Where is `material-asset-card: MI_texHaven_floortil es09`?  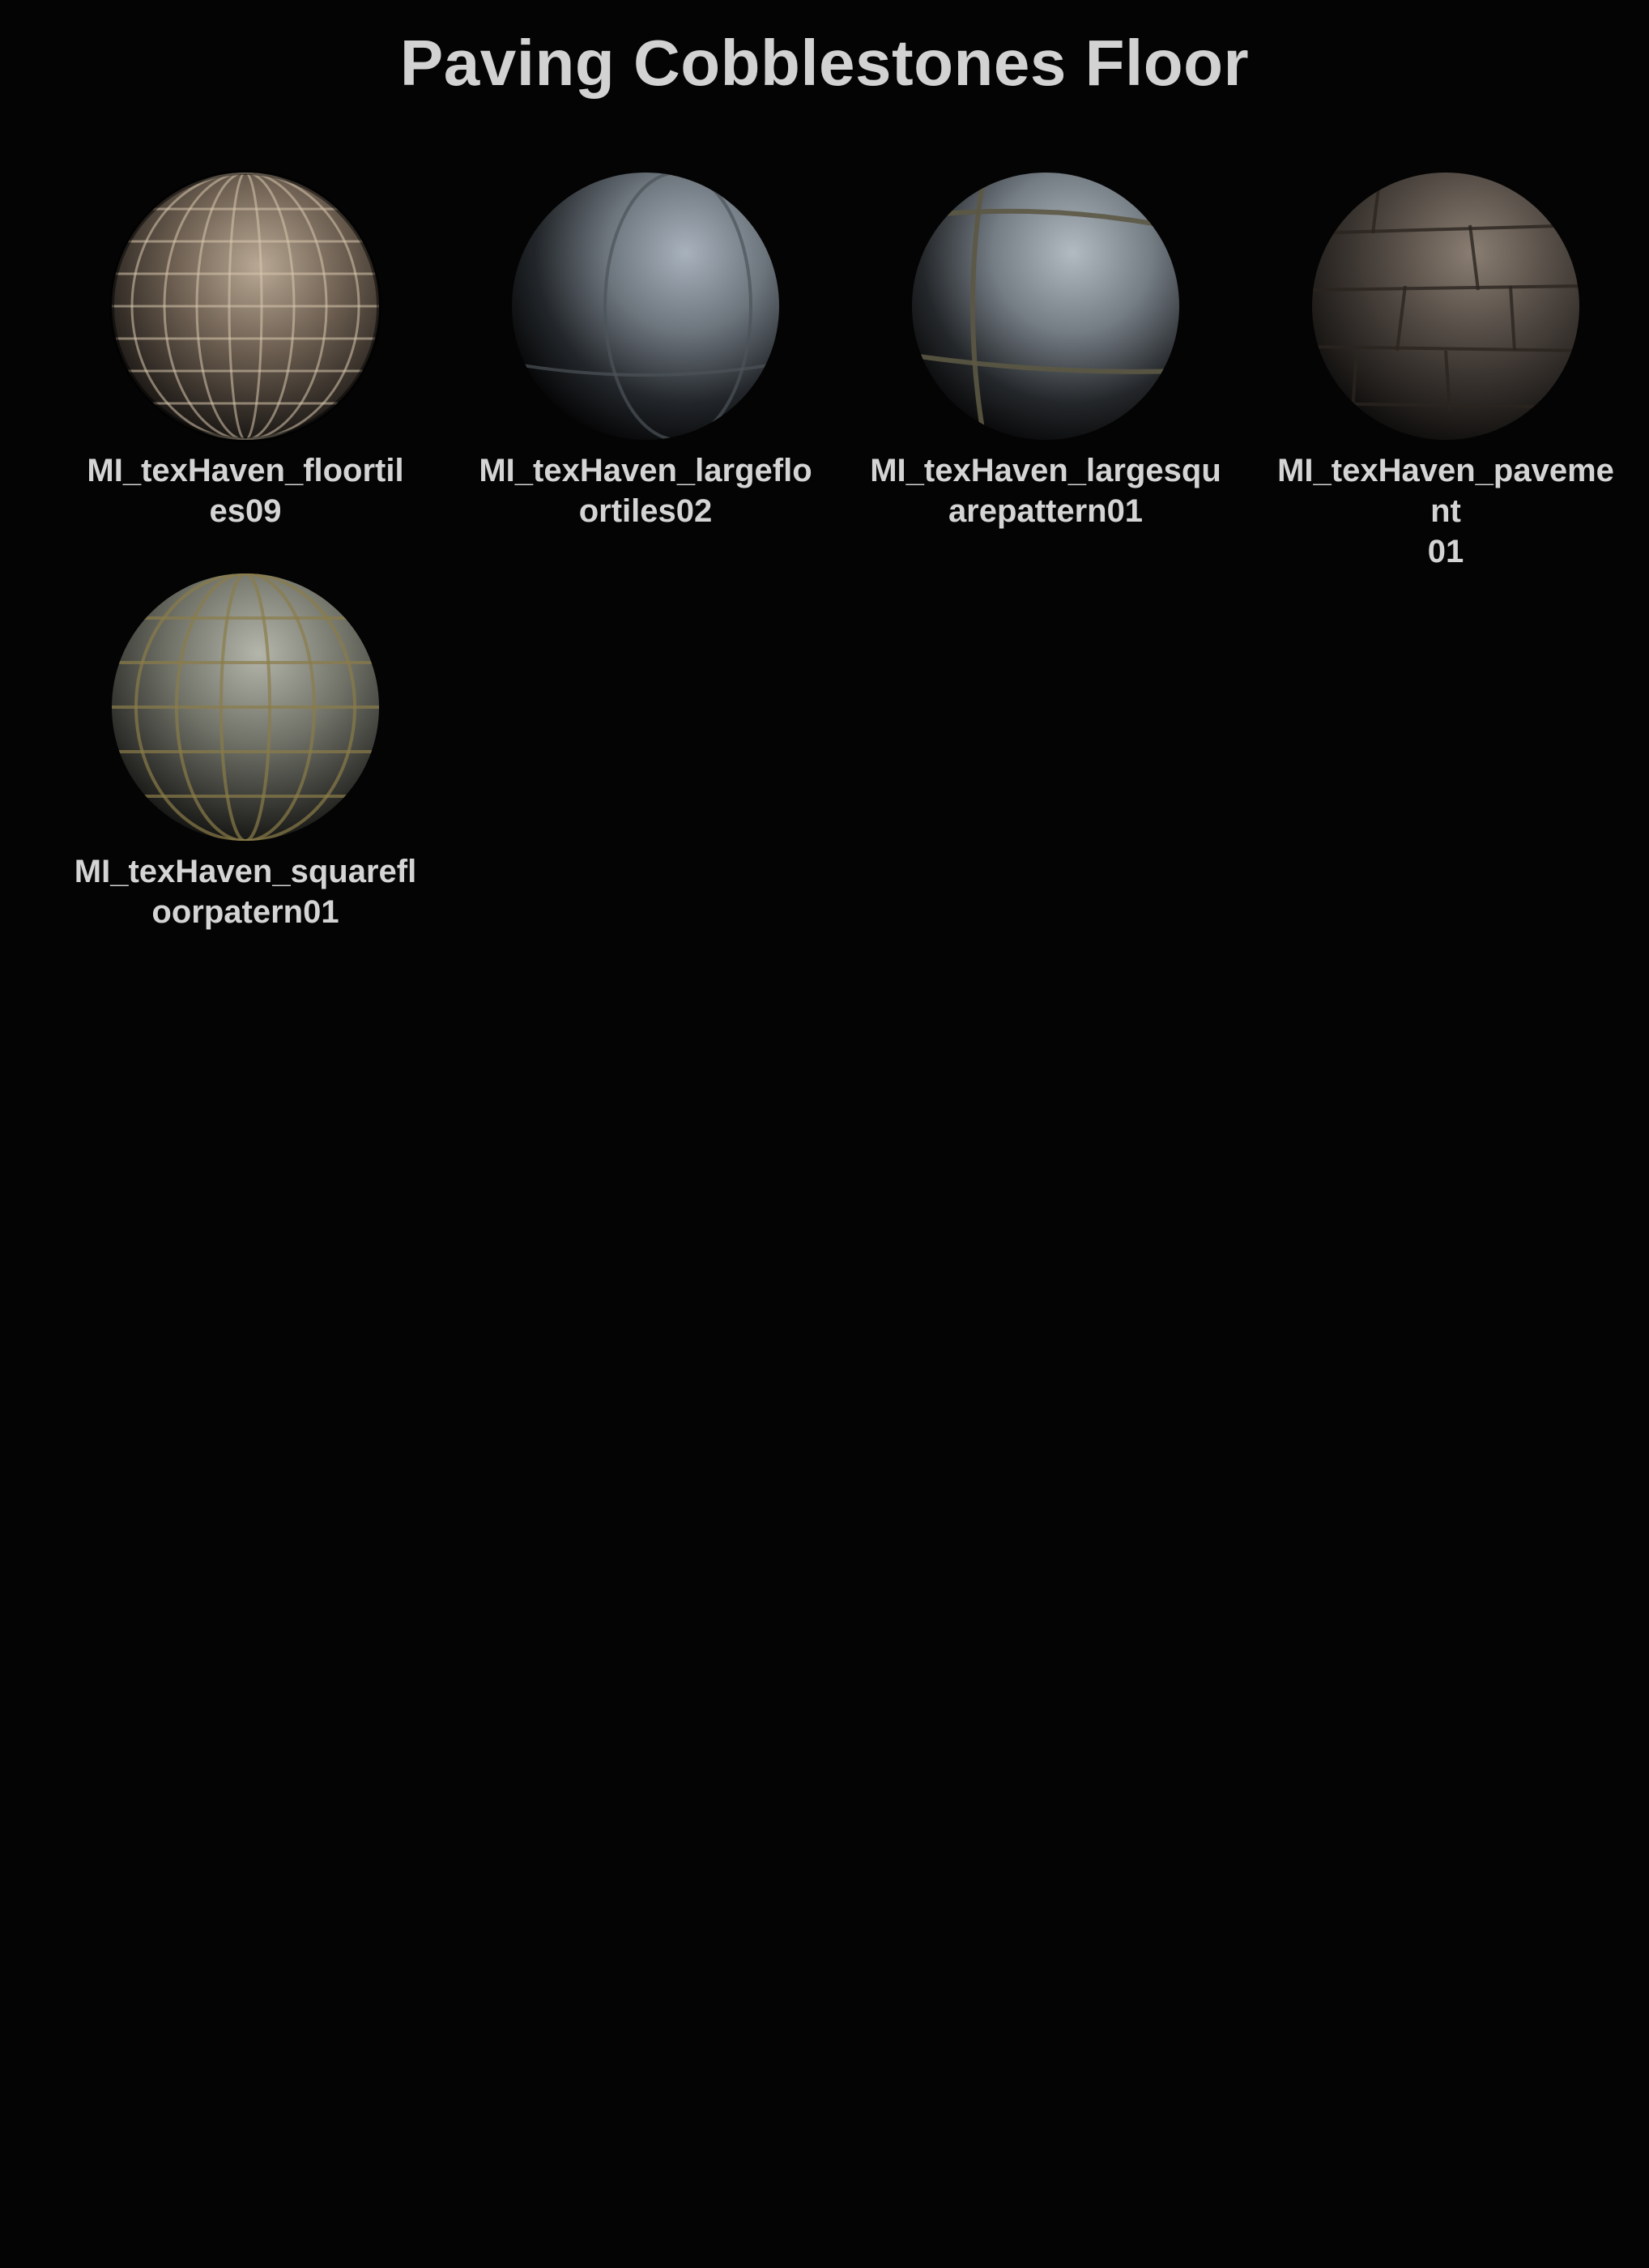
material-asset-card: MI_texHaven_floortil es09 is located at coordinates (245, 349).